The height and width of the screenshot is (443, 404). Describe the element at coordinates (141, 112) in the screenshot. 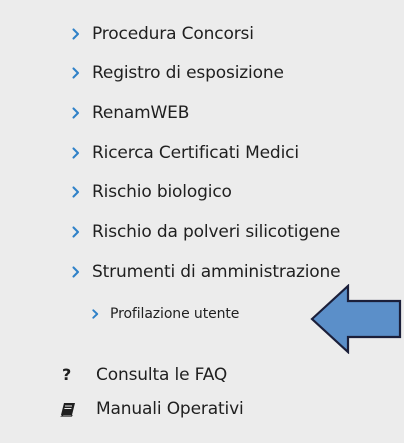

I see `menu-item-label: RenamWEB` at that location.